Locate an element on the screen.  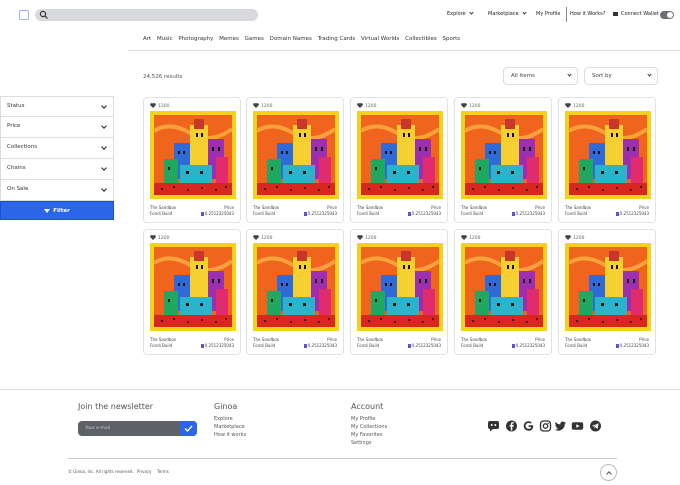
category-games: Games is located at coordinates (254, 39).